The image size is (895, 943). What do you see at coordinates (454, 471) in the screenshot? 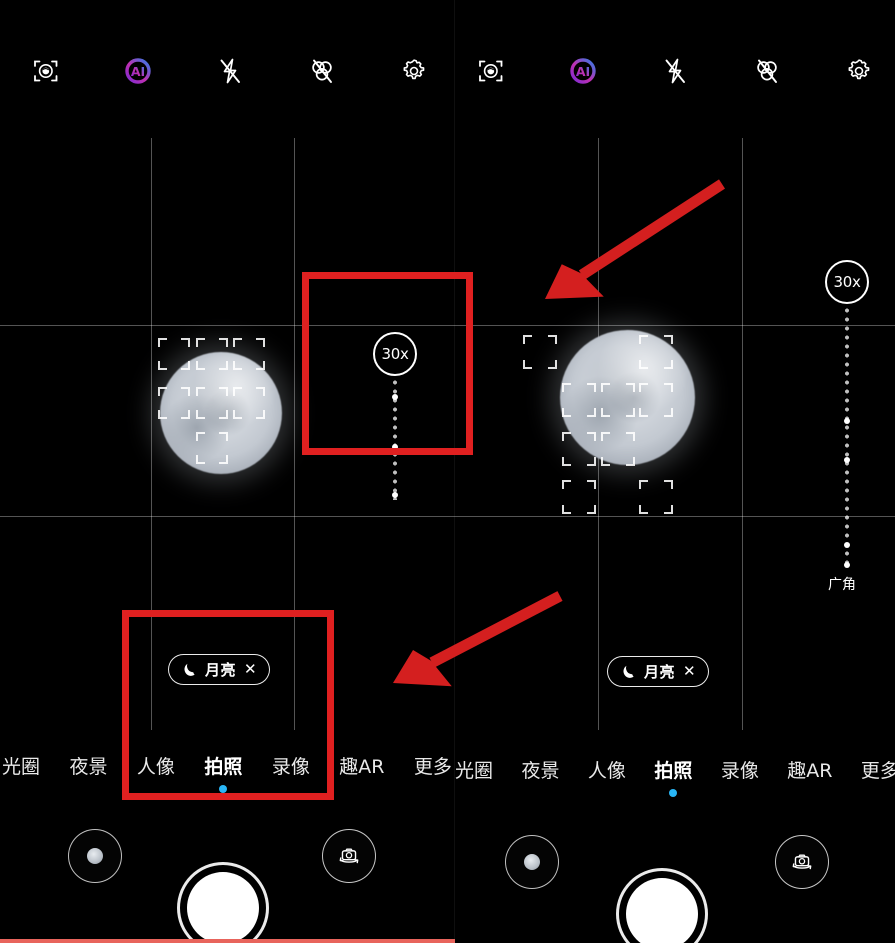
I see `panel-divider` at bounding box center [454, 471].